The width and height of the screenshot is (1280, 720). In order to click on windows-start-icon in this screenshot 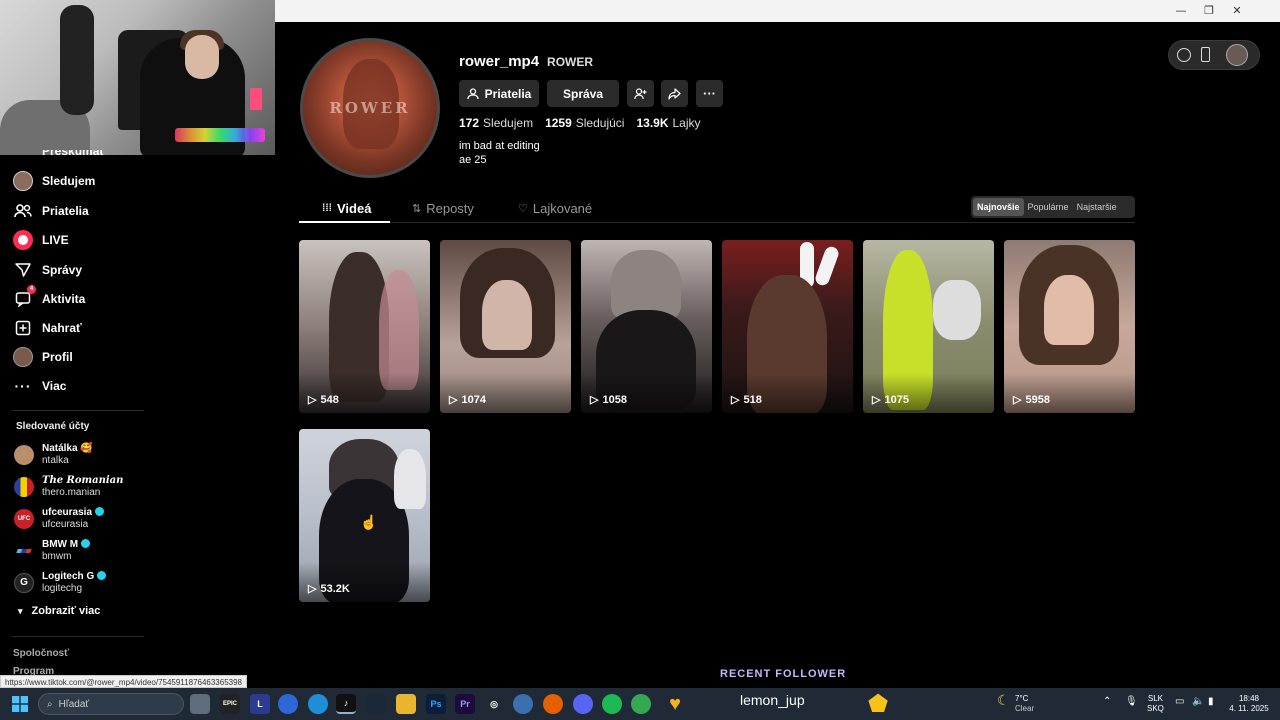, I will do `click(20, 704)`.